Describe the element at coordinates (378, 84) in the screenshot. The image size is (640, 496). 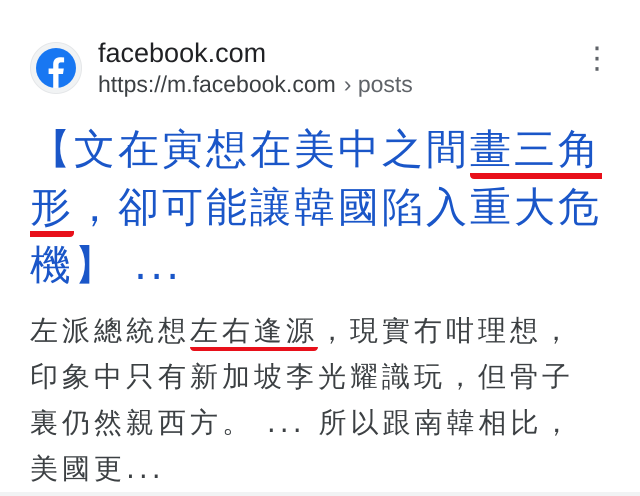
I see `breadcrumb: › posts` at that location.